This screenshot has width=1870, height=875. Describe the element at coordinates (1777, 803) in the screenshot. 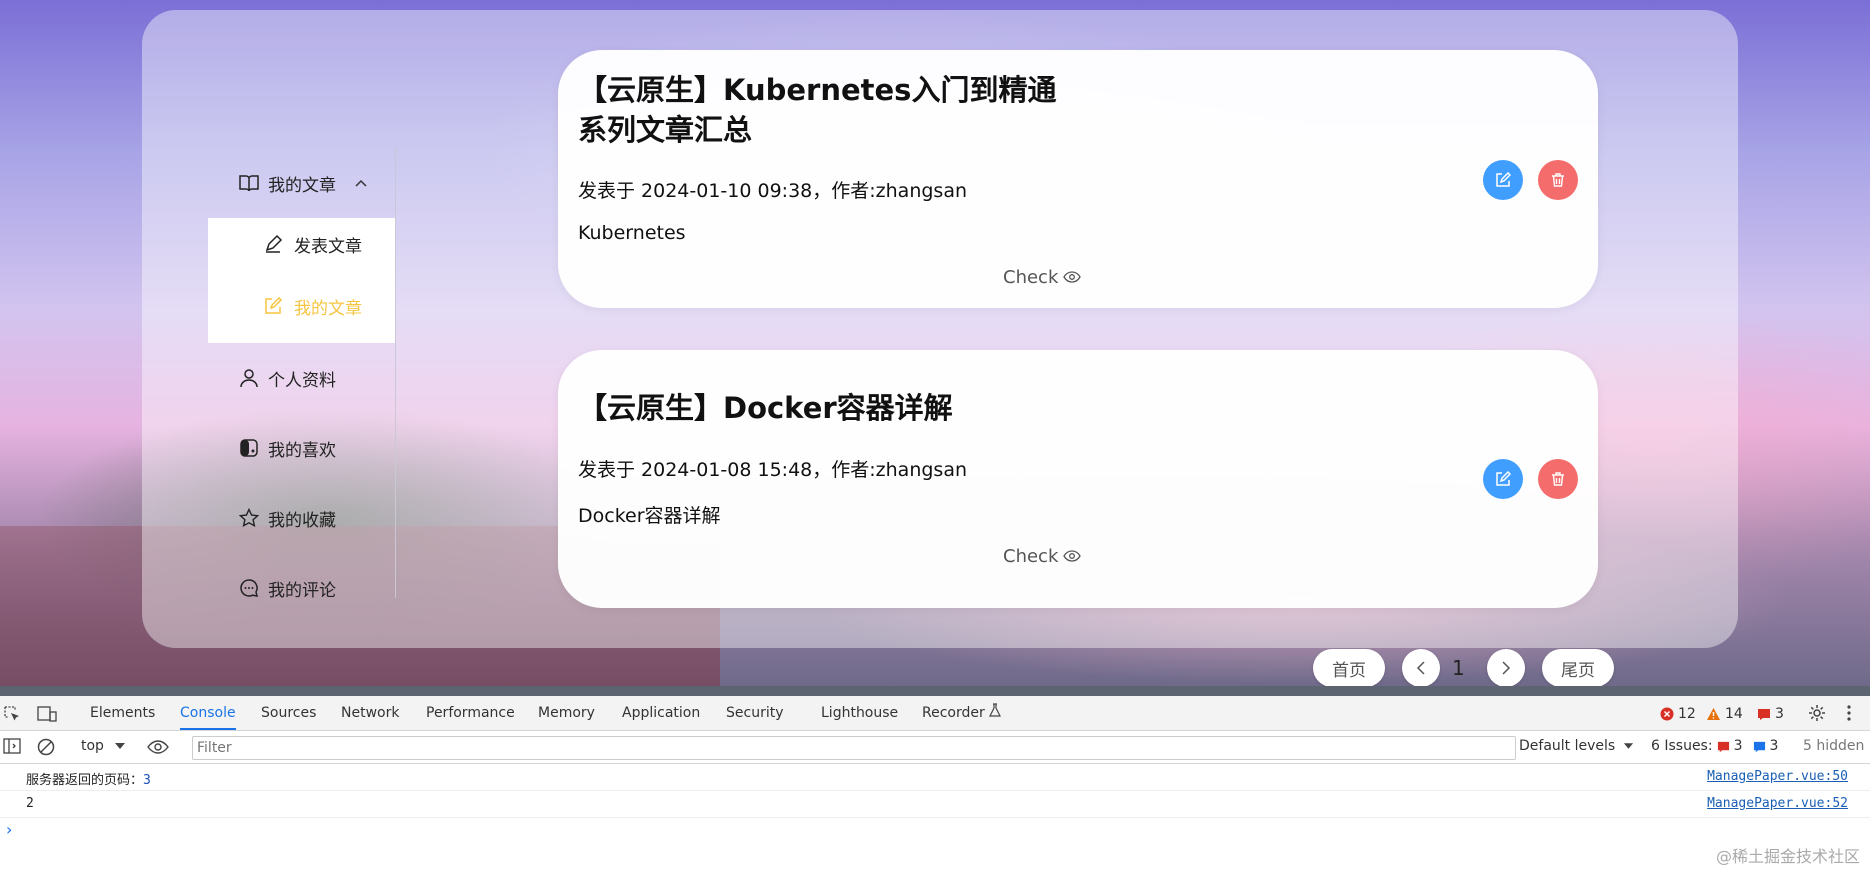

I see `log-source-link: ManagePaper.vue:52` at that location.